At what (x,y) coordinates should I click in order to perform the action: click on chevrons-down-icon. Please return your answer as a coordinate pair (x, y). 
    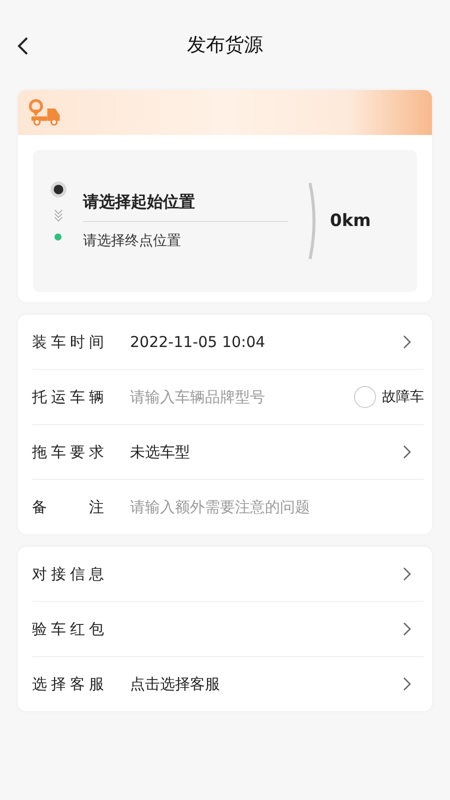
    Looking at the image, I should click on (58, 215).